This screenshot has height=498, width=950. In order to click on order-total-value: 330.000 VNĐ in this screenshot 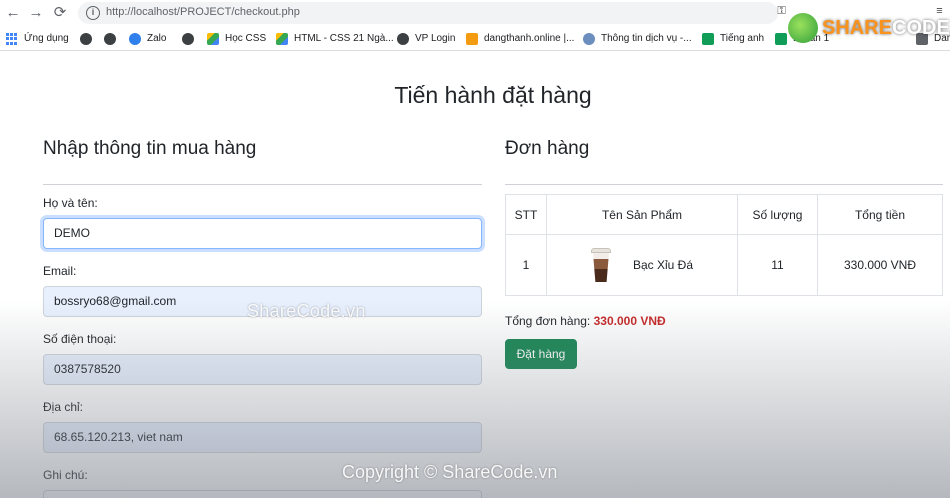, I will do `click(629, 321)`.